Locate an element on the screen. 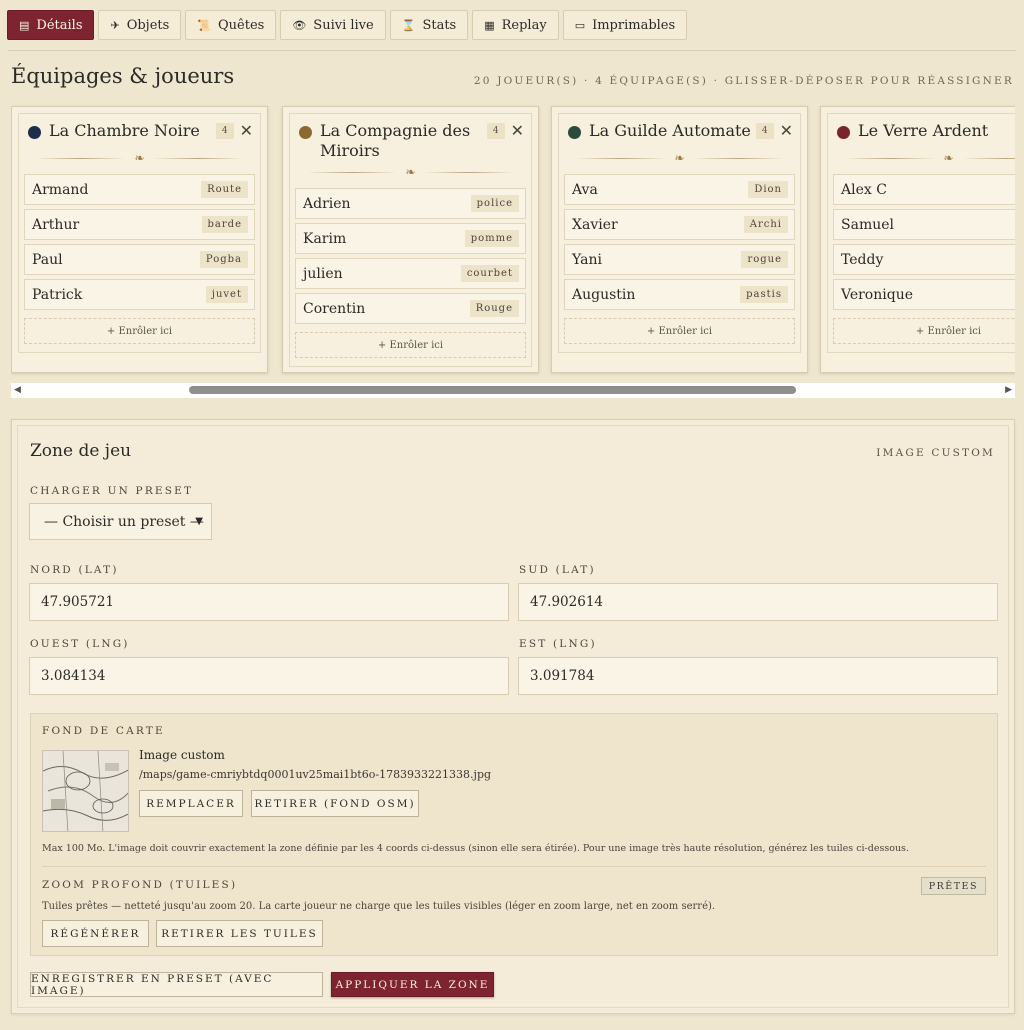 This screenshot has width=1024, height=1030. player-row: Augustin pastis is located at coordinates (679, 294).